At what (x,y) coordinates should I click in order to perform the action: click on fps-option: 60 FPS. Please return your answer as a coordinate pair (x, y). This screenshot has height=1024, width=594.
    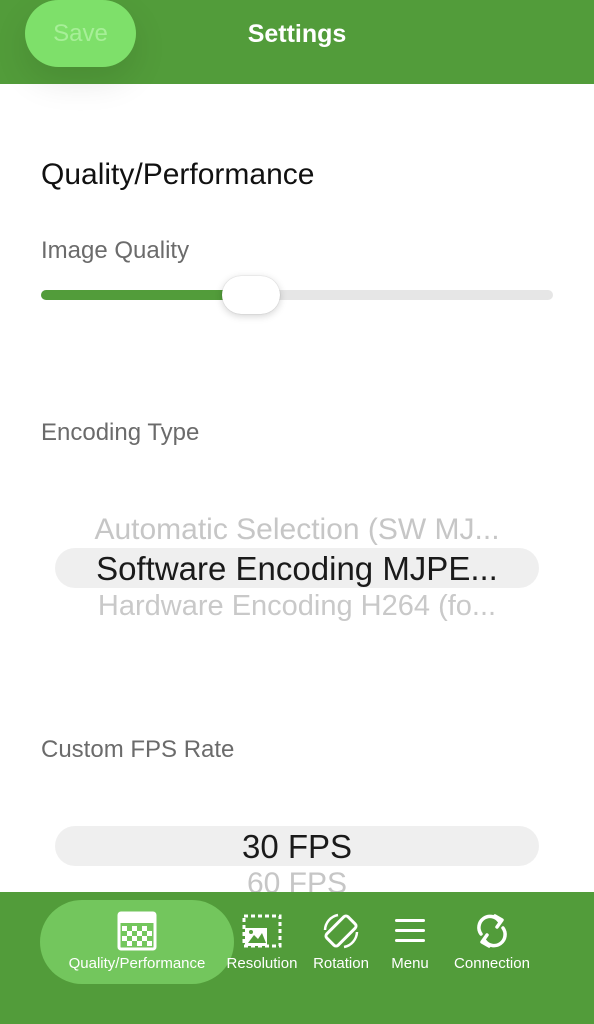
    Looking at the image, I should click on (297, 879).